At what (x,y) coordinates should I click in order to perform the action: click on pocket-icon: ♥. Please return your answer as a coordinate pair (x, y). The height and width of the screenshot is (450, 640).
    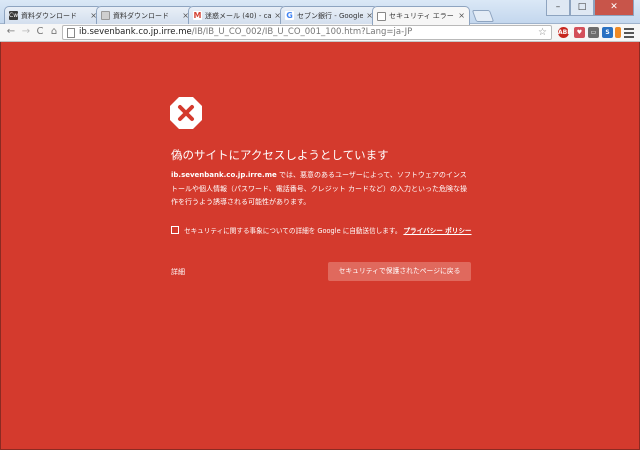
    Looking at the image, I should click on (579, 32).